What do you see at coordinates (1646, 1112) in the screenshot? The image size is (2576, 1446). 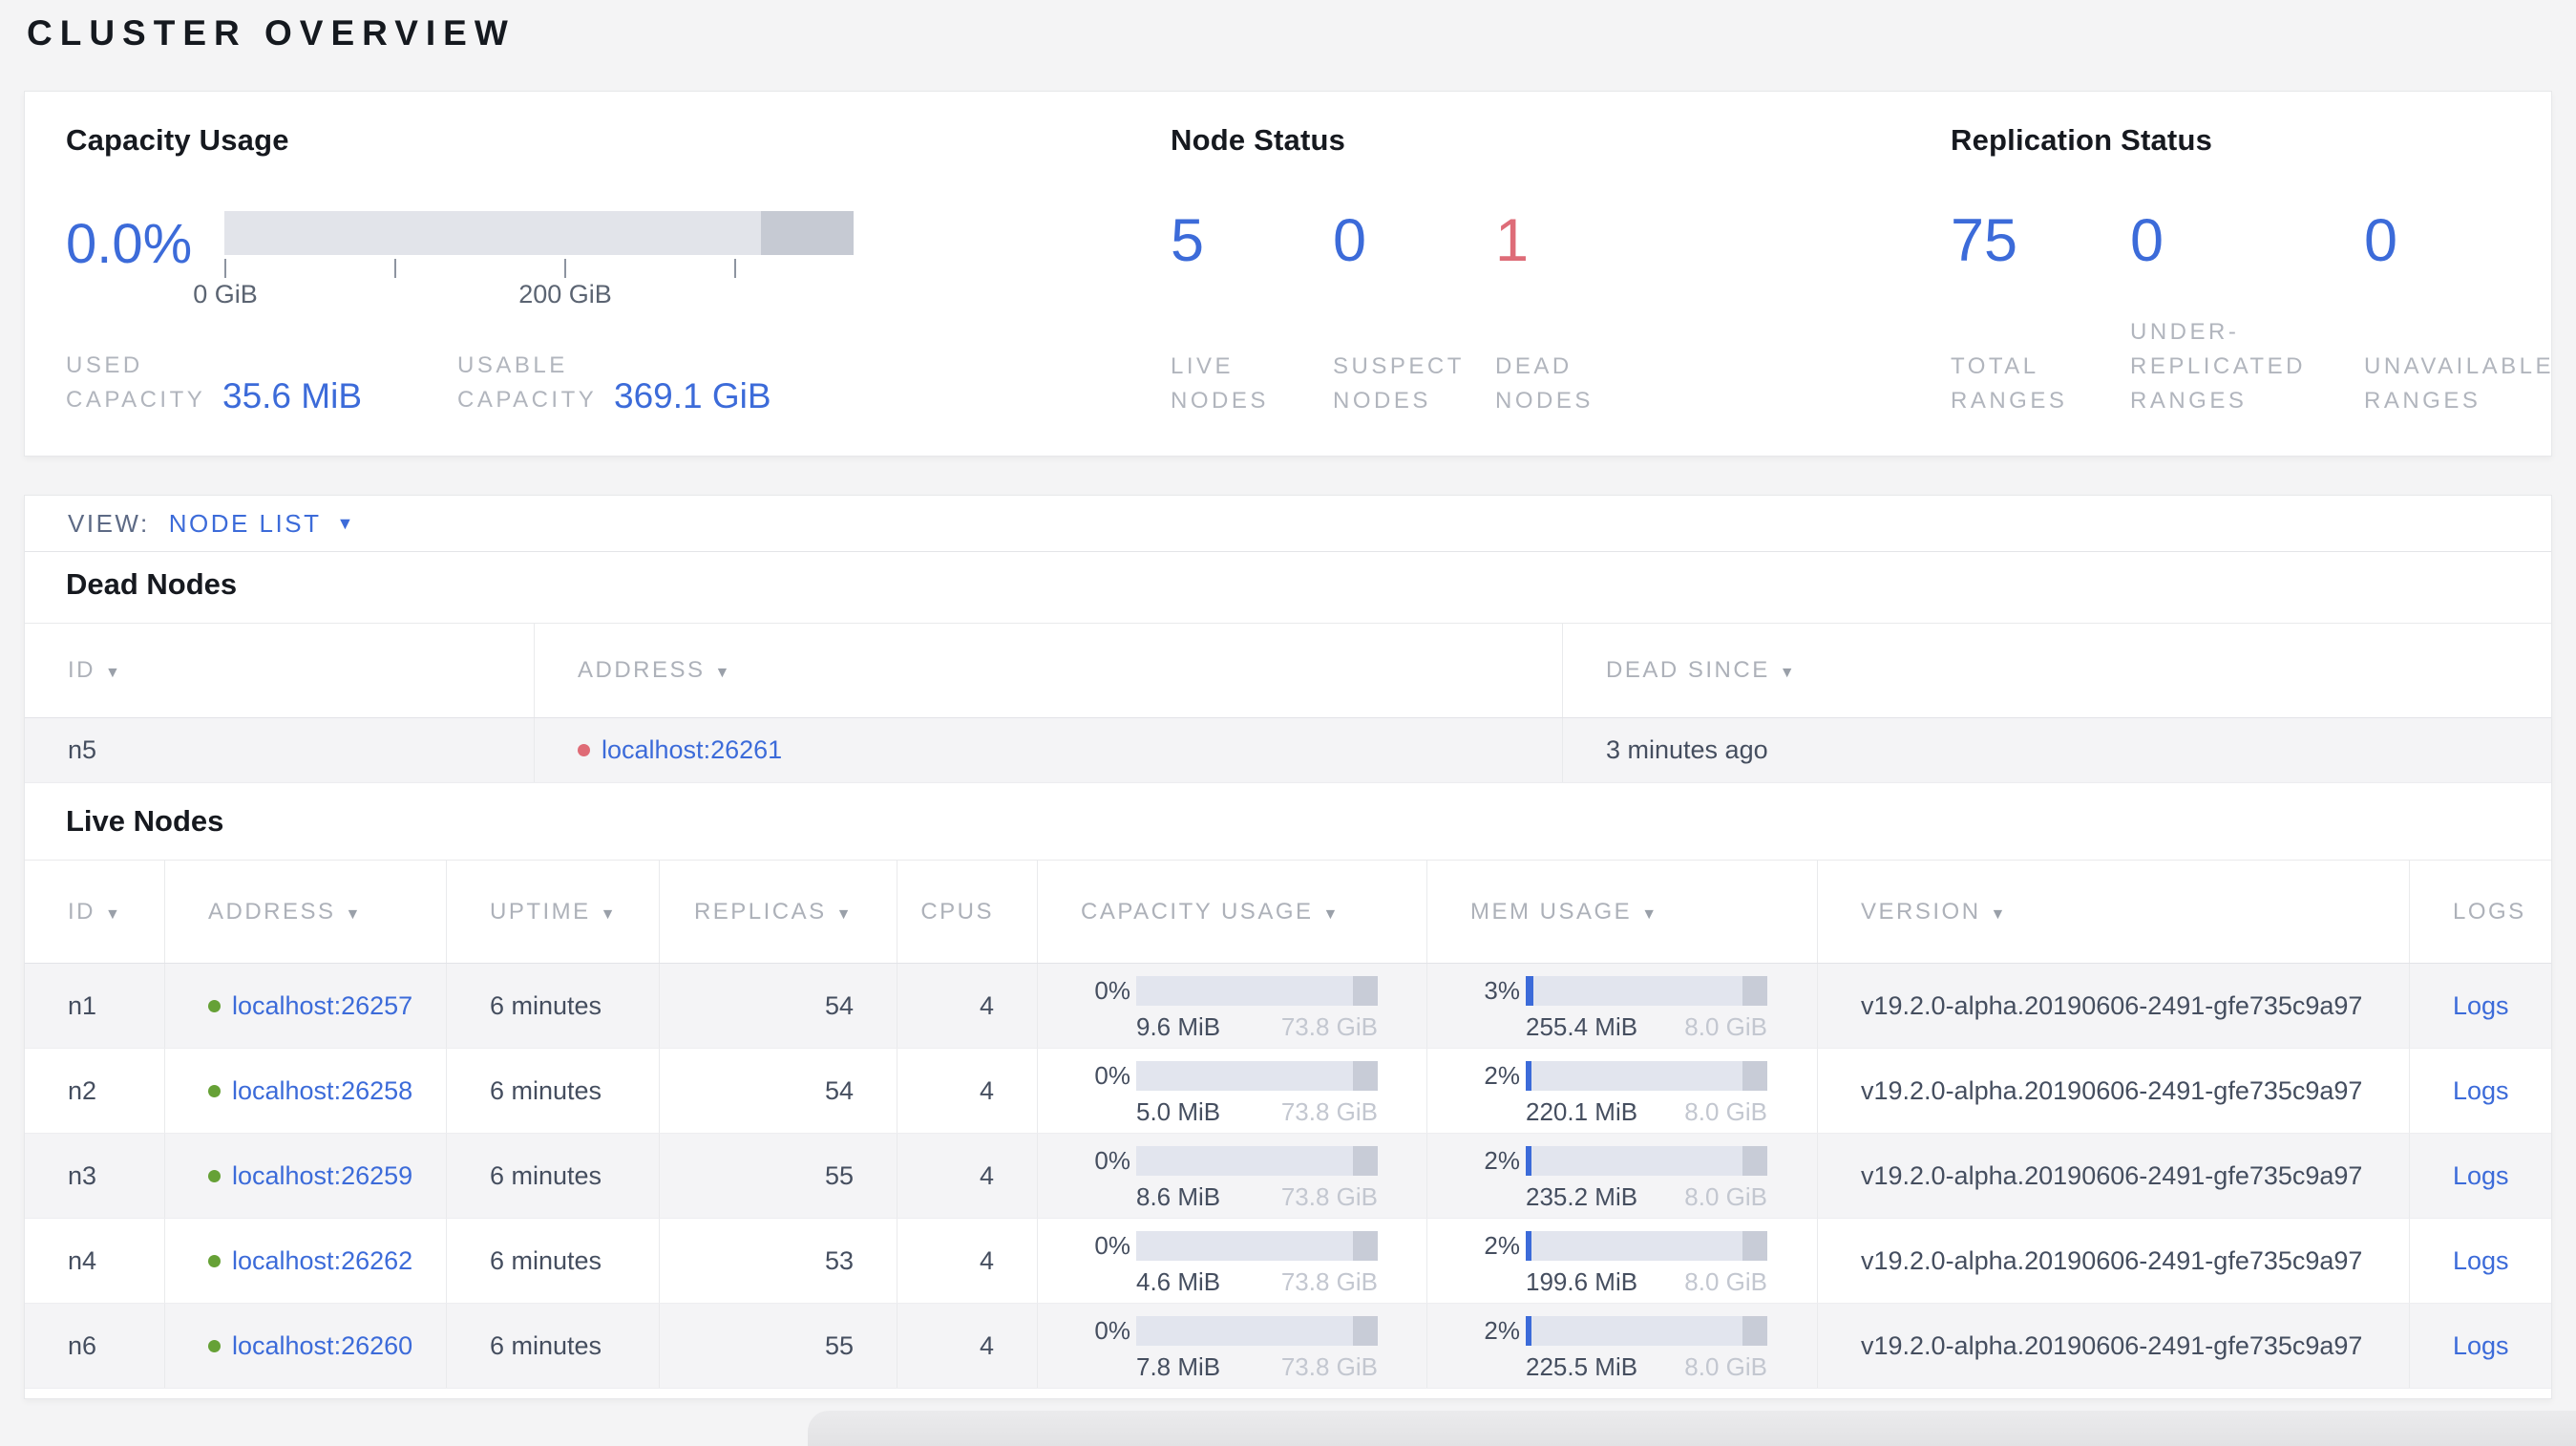 I see `mem-usage-values: 220.1 MiB 8.0 GiB` at bounding box center [1646, 1112].